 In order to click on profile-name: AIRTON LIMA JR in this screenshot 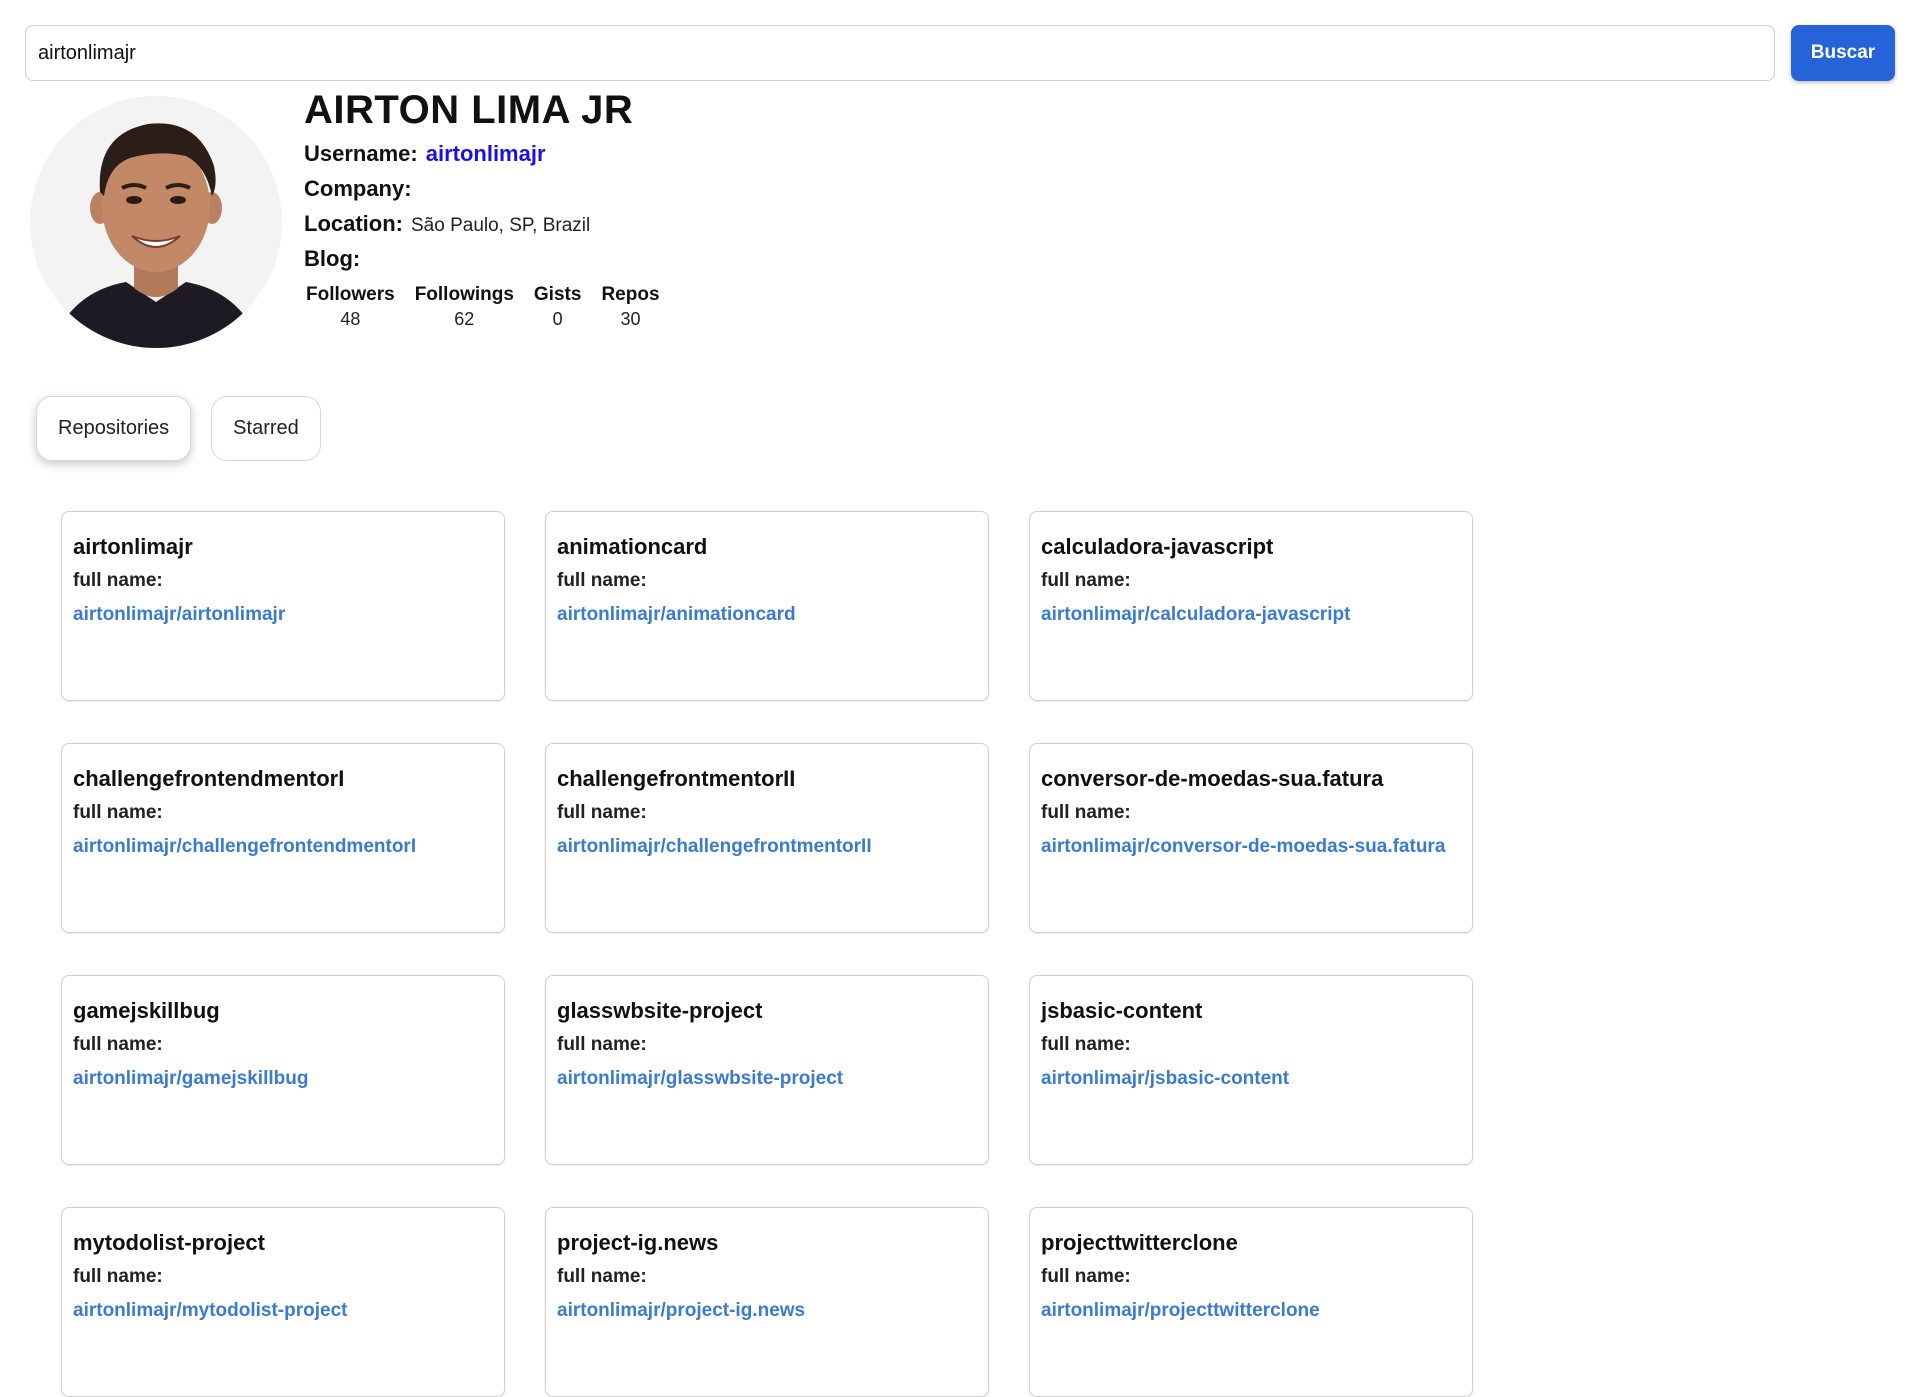, I will do `click(469, 110)`.